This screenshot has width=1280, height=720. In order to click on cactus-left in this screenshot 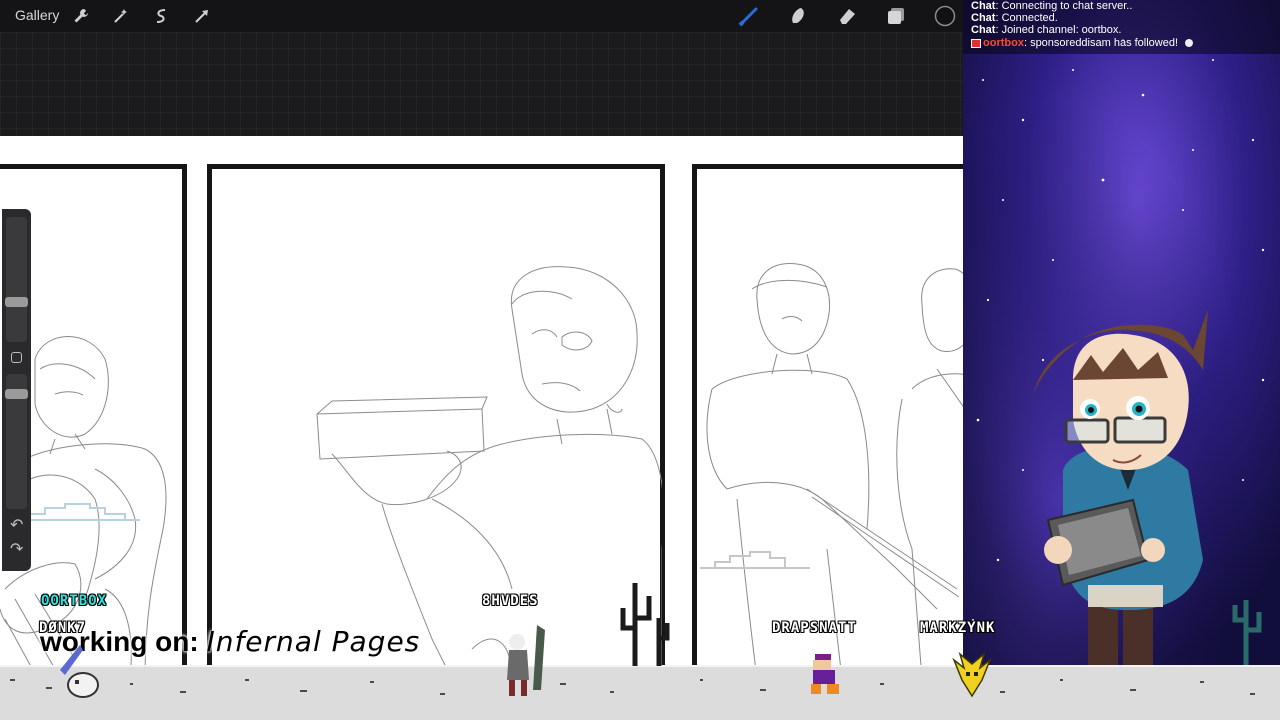, I will do `click(645, 624)`.